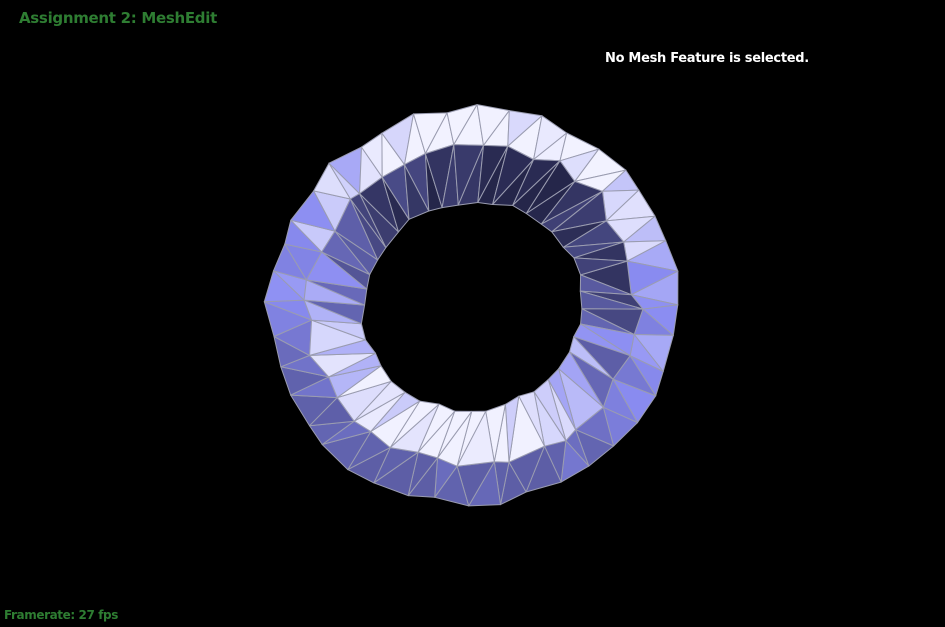  Describe the element at coordinates (61, 615) in the screenshot. I see `framerate-readout: Framerate: 27 fps` at that location.